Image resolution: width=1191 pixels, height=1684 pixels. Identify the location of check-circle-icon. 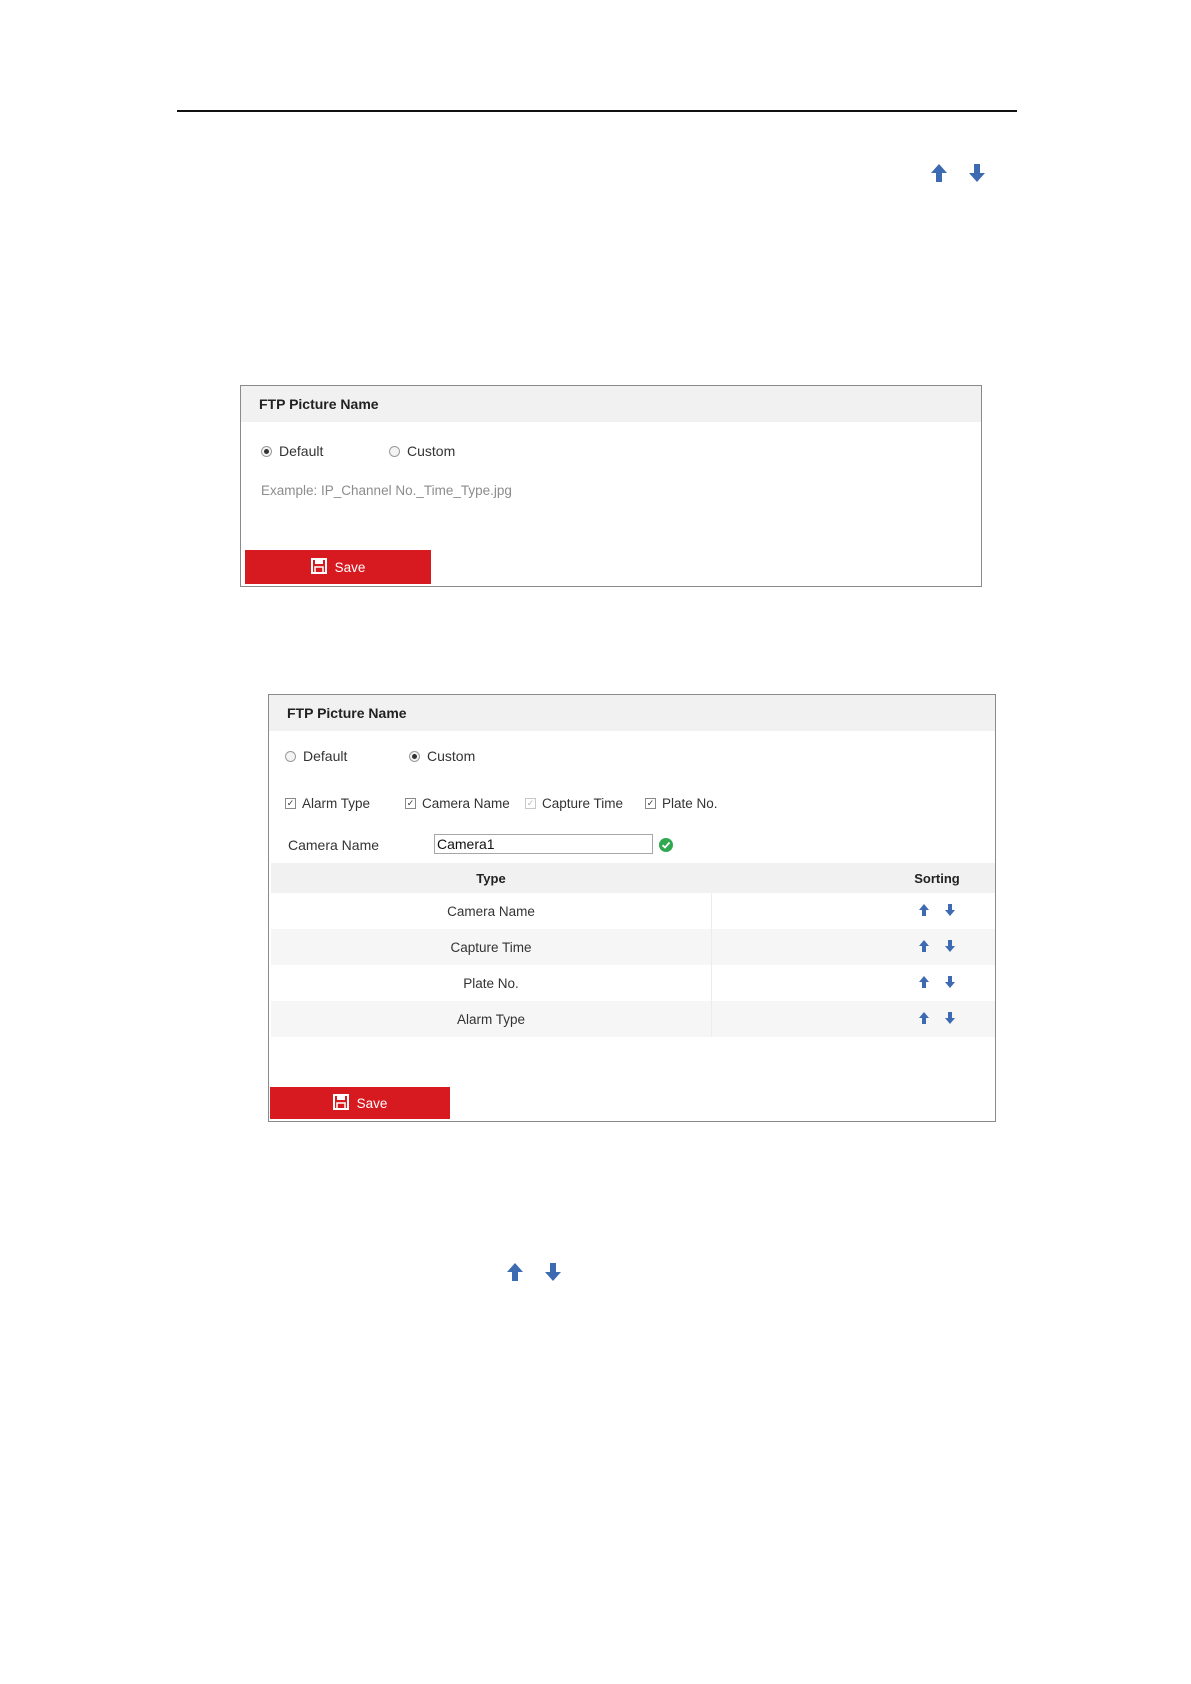
(666, 845).